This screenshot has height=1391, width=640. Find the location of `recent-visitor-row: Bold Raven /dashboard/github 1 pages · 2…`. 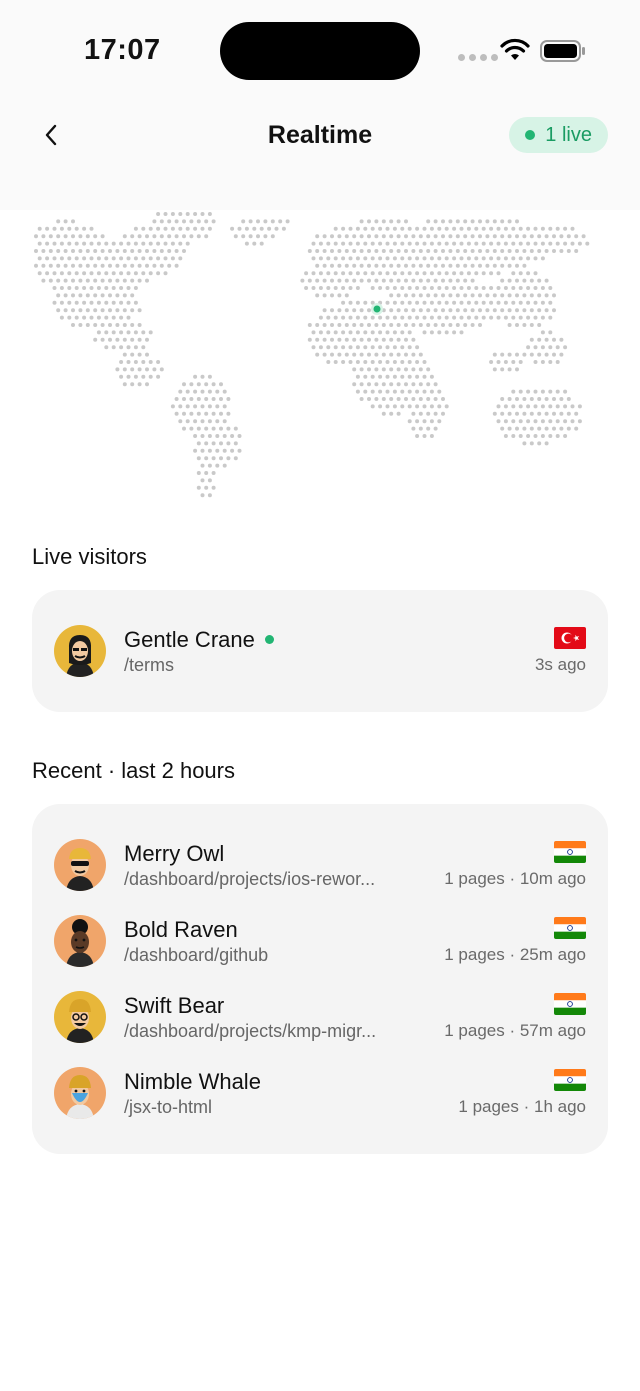

recent-visitor-row: Bold Raven /dashboard/github 1 pages · 2… is located at coordinates (320, 941).